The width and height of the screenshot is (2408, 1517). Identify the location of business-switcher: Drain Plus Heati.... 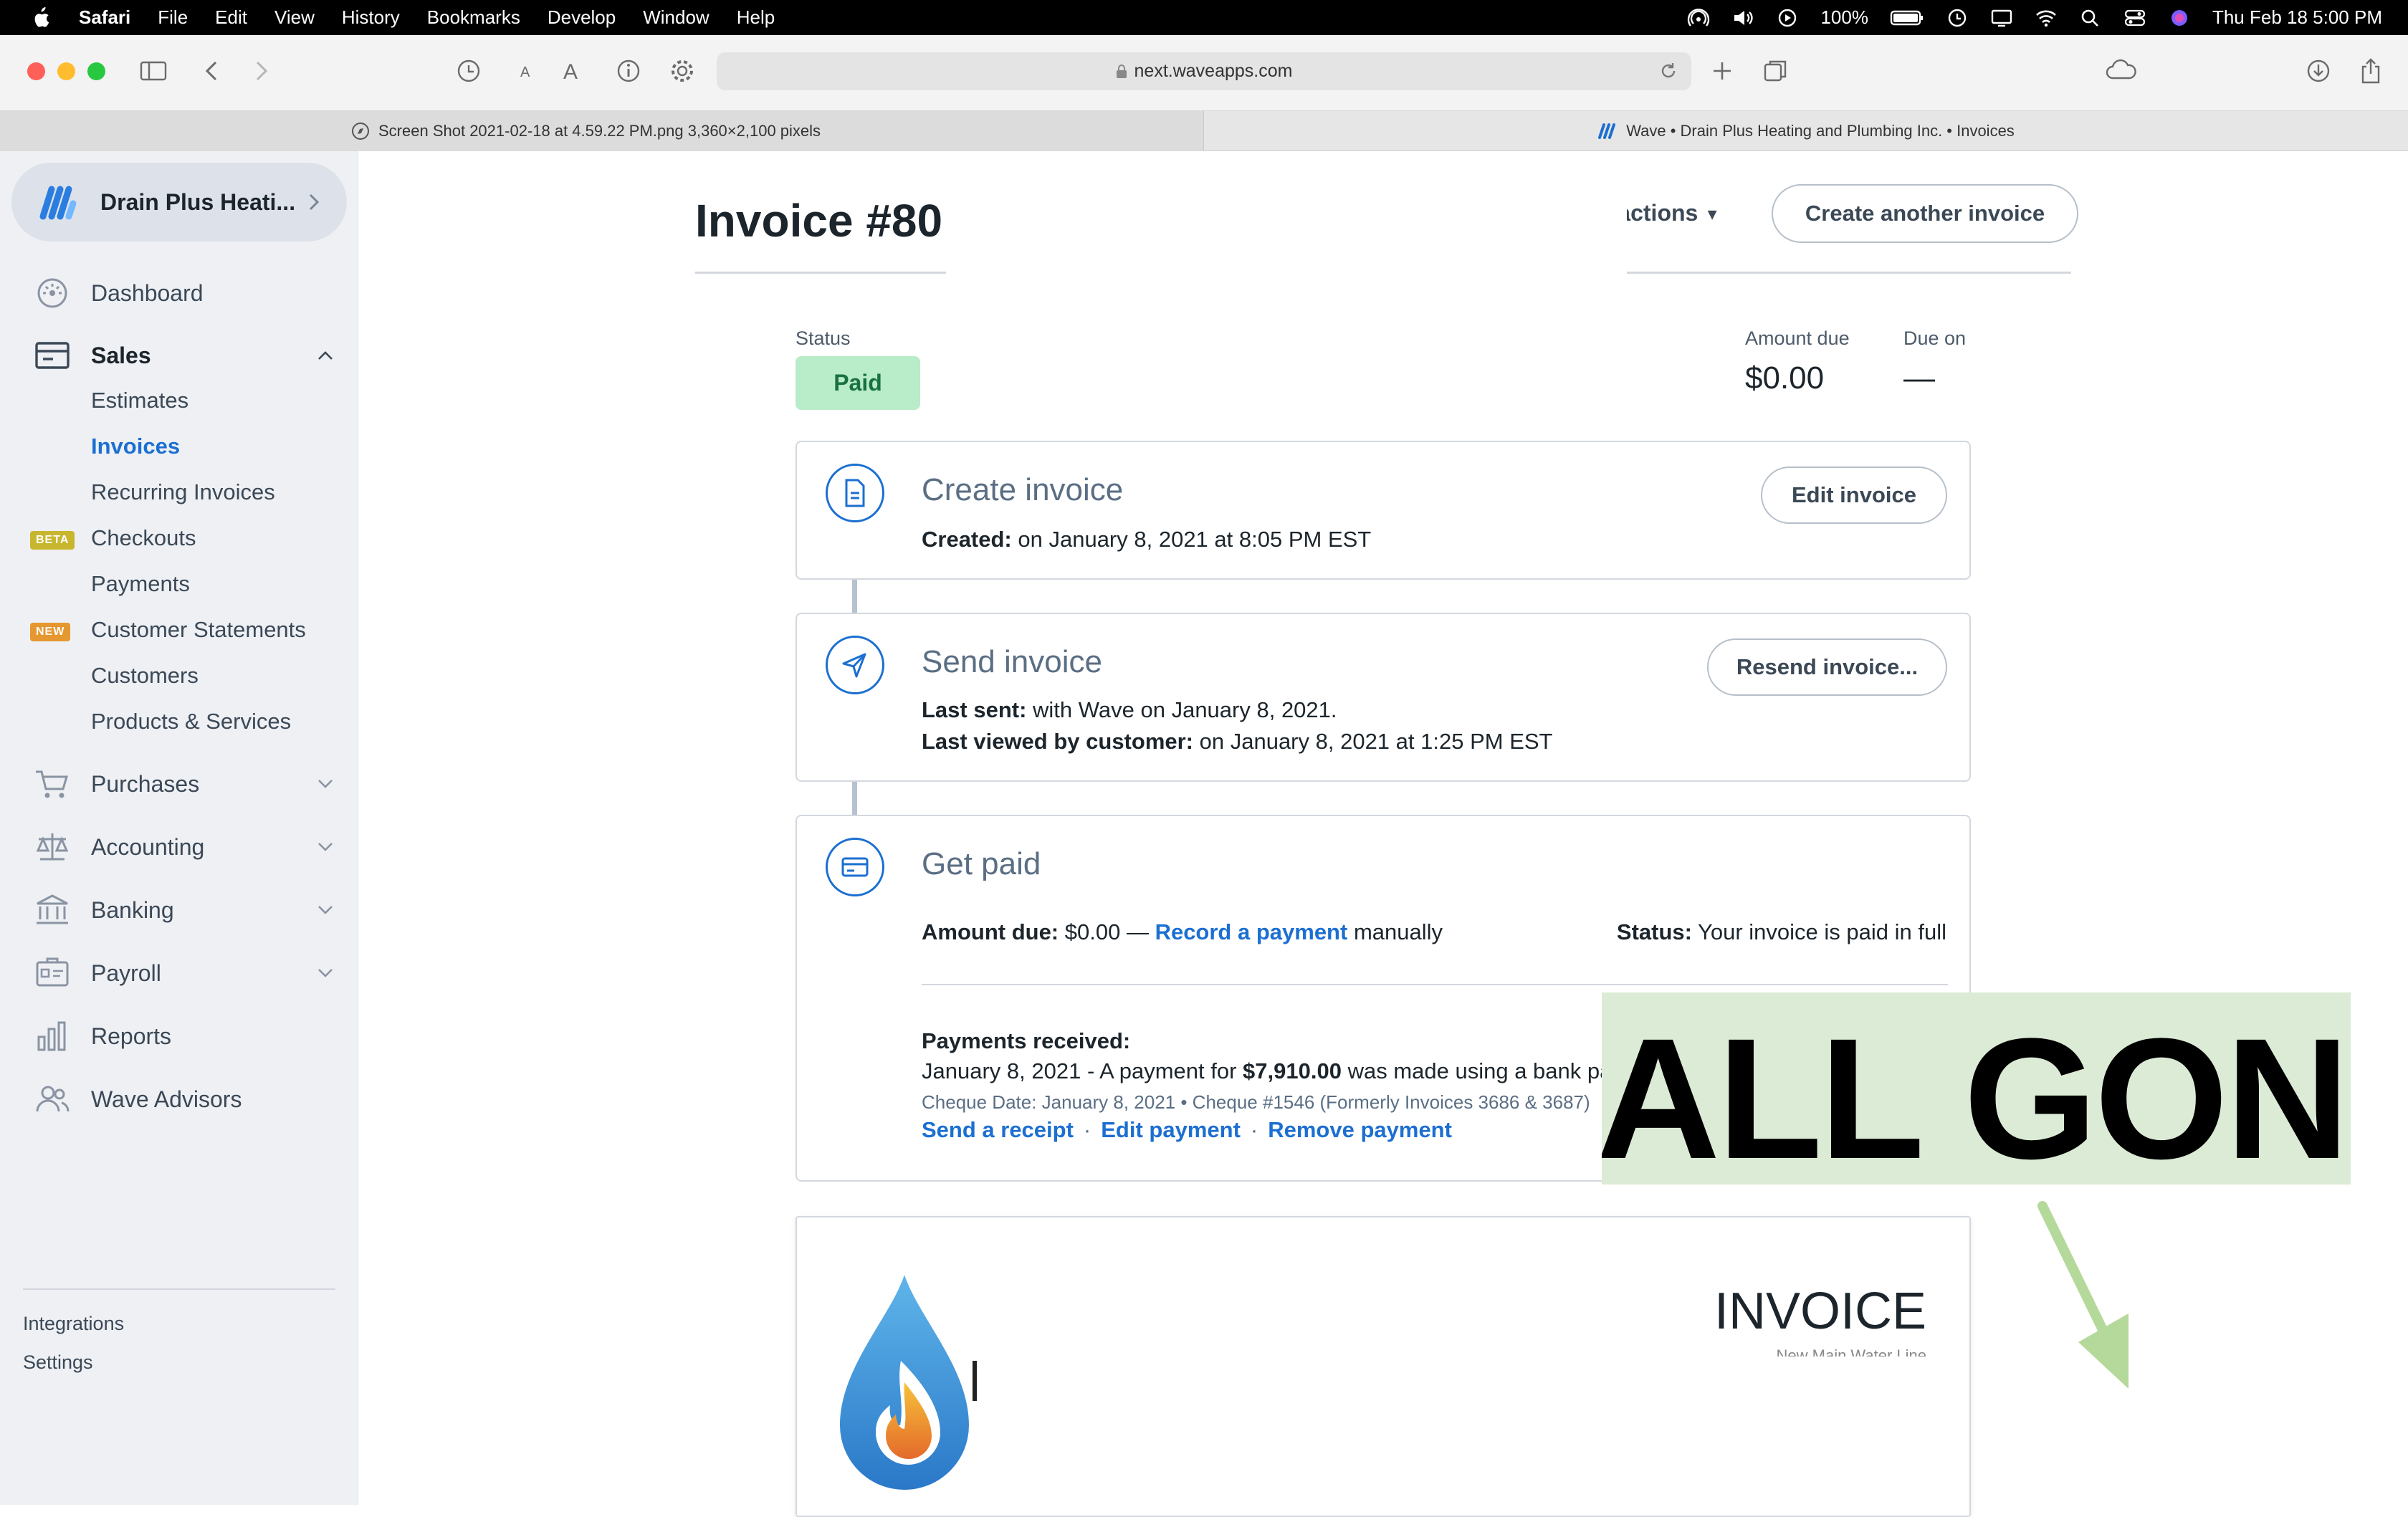
(179, 202).